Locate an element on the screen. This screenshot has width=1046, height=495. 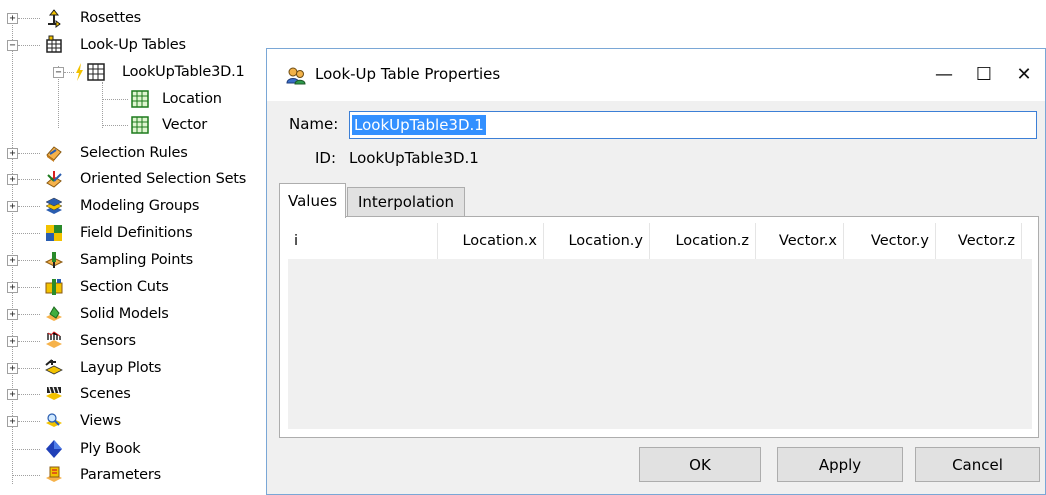
sampling-points-icon is located at coordinates (54, 260).